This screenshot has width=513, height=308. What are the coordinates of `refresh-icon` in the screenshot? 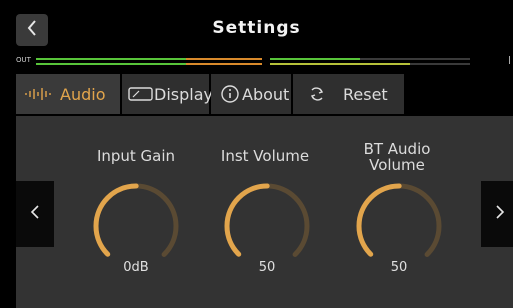 It's located at (317, 94).